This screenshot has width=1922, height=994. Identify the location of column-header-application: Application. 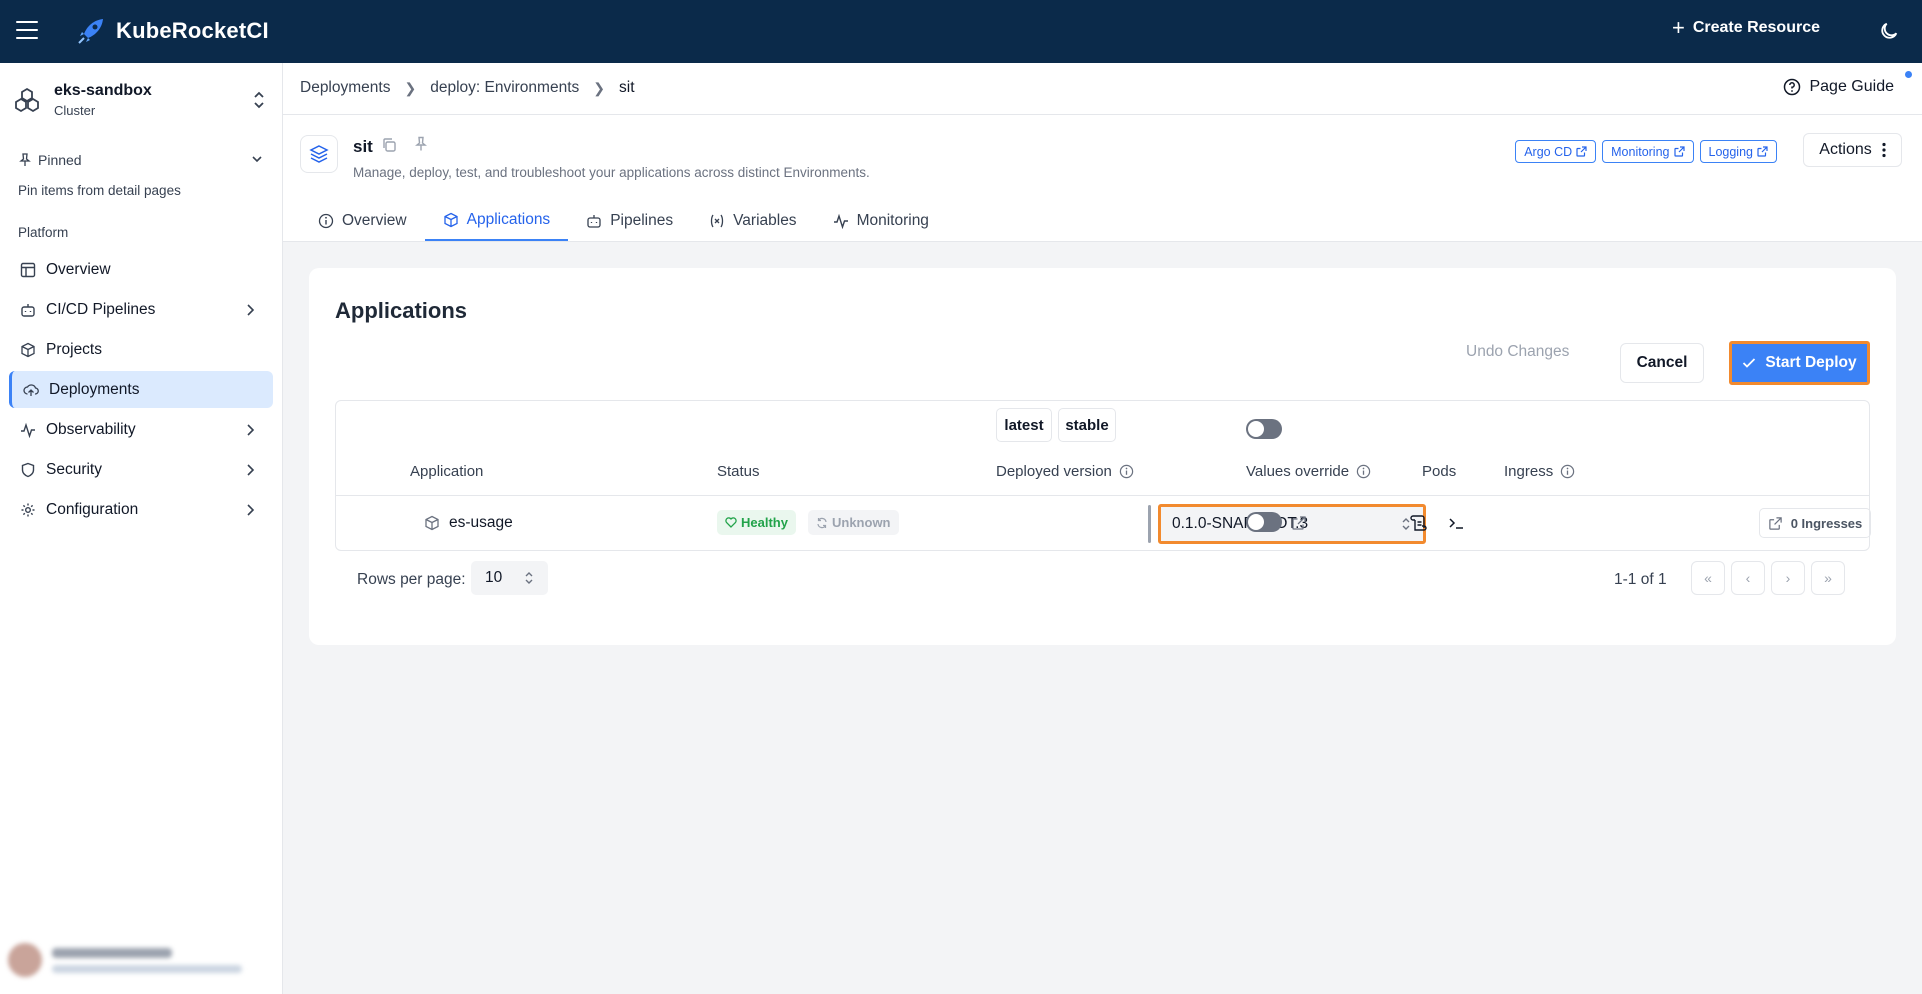
(446, 471).